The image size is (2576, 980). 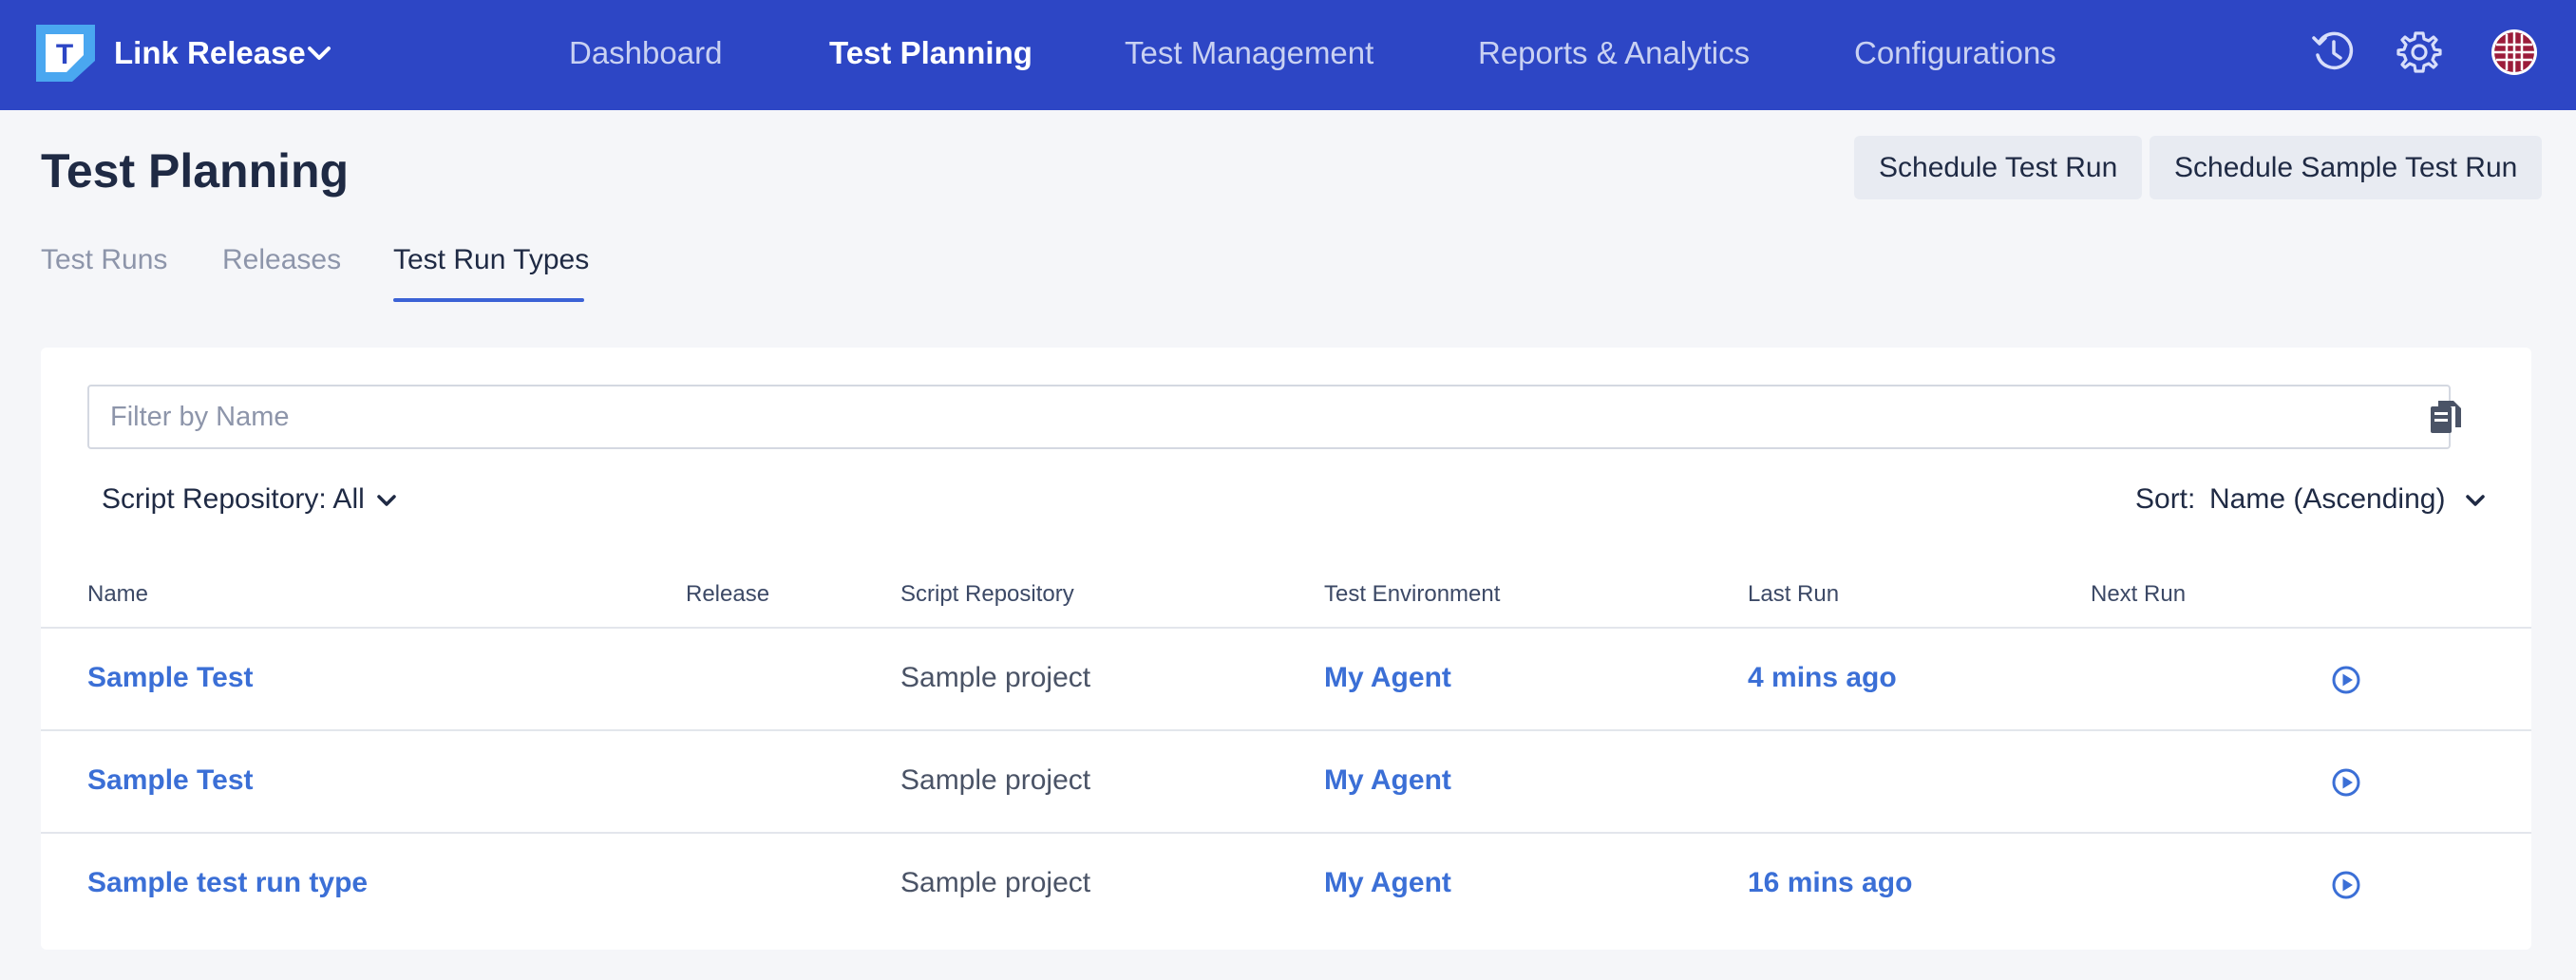 What do you see at coordinates (117, 594) in the screenshot?
I see `column-header-name: Name` at bounding box center [117, 594].